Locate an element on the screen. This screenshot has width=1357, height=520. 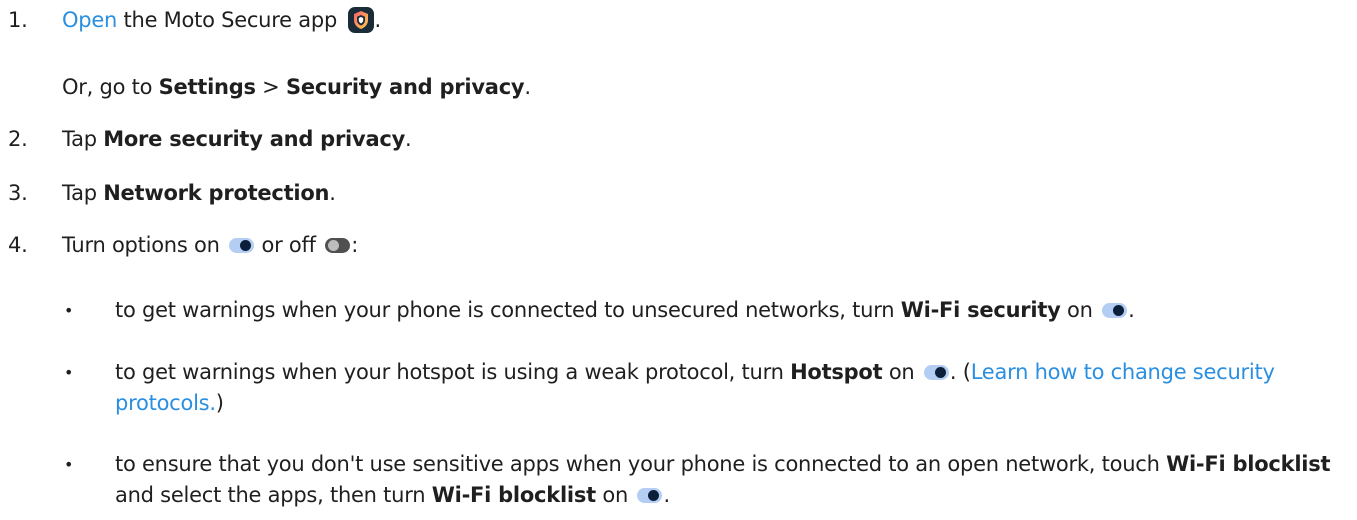
step-text: Turn options on or off : is located at coordinates (210, 245).